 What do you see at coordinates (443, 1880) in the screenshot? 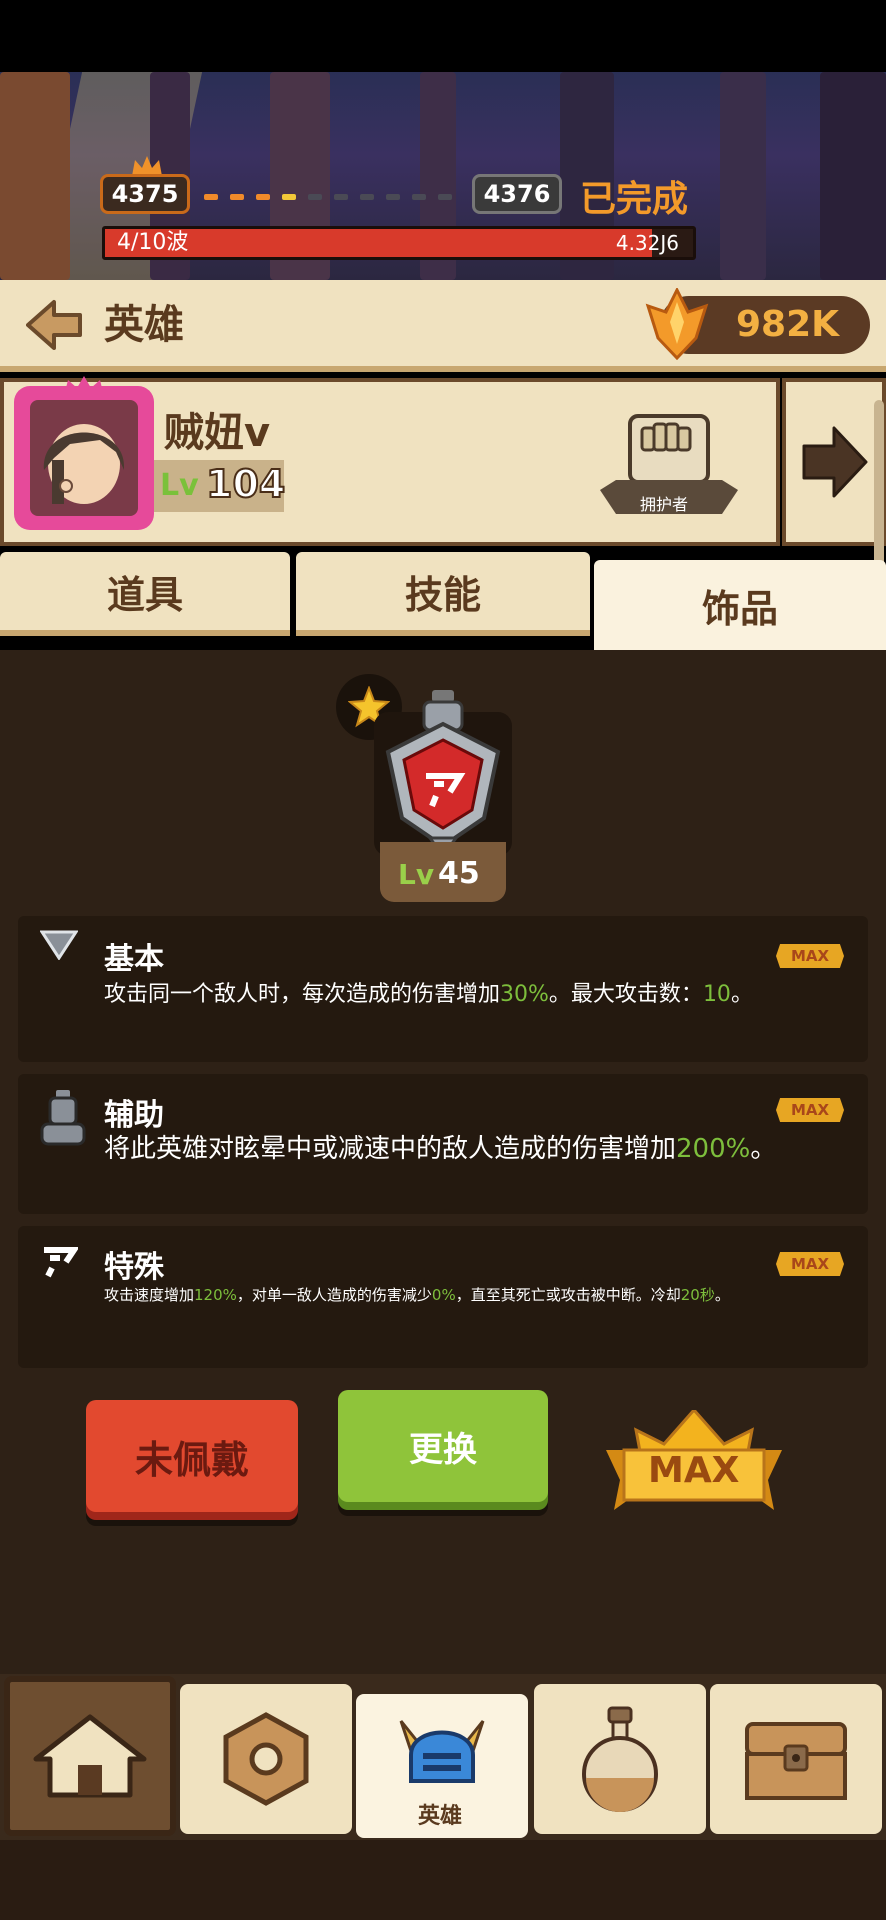
I see `footer-strip` at bounding box center [443, 1880].